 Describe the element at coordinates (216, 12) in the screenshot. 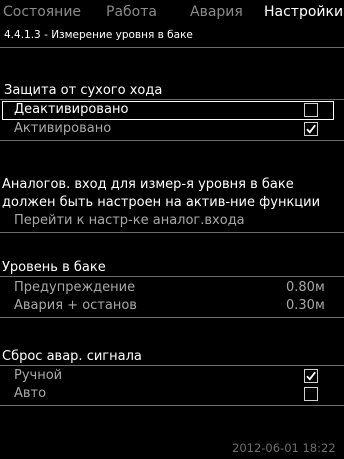

I see `tab-alarm: Авария` at that location.